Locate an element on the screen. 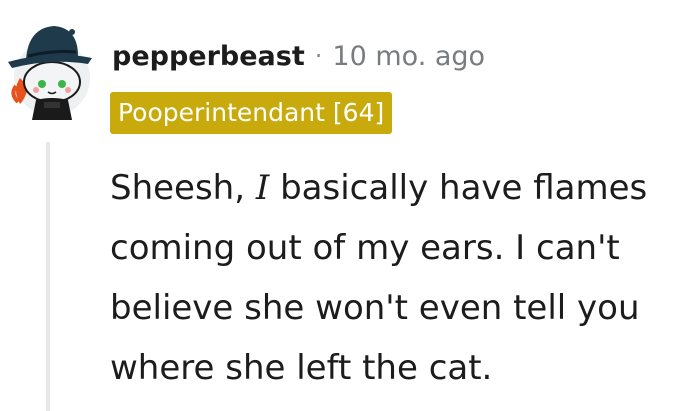  user-flair-badge: Pooperintendant [64] is located at coordinates (251, 113).